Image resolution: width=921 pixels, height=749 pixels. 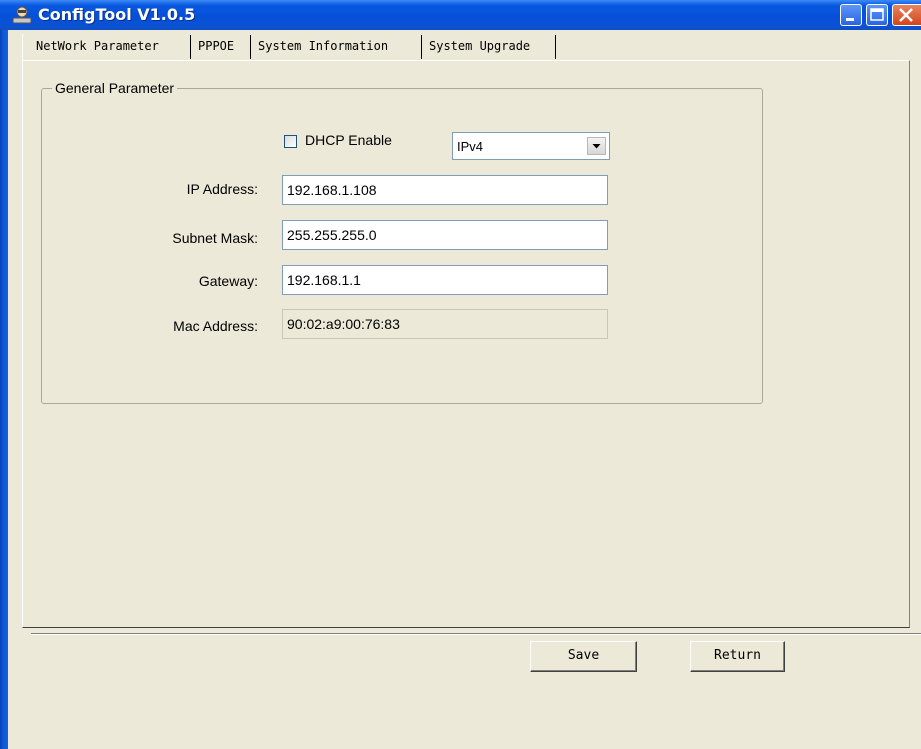 What do you see at coordinates (215, 326) in the screenshot?
I see `mac-address-label: Mac Address:` at bounding box center [215, 326].